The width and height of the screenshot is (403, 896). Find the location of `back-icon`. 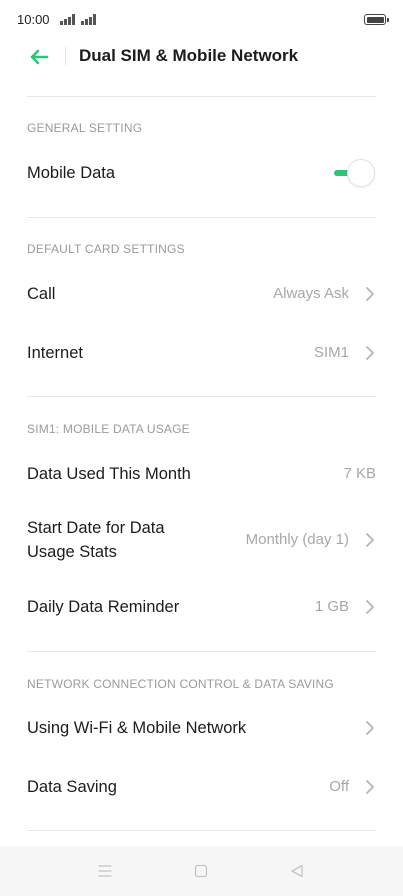

back-icon is located at coordinates (297, 871).